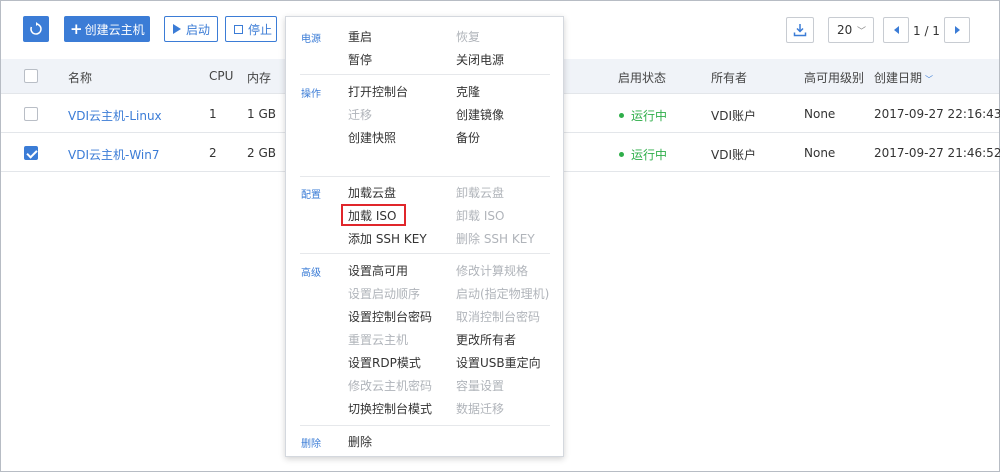 This screenshot has height=472, width=1000. Describe the element at coordinates (360, 115) in the screenshot. I see `menu-item-migrate: 迁移` at that location.